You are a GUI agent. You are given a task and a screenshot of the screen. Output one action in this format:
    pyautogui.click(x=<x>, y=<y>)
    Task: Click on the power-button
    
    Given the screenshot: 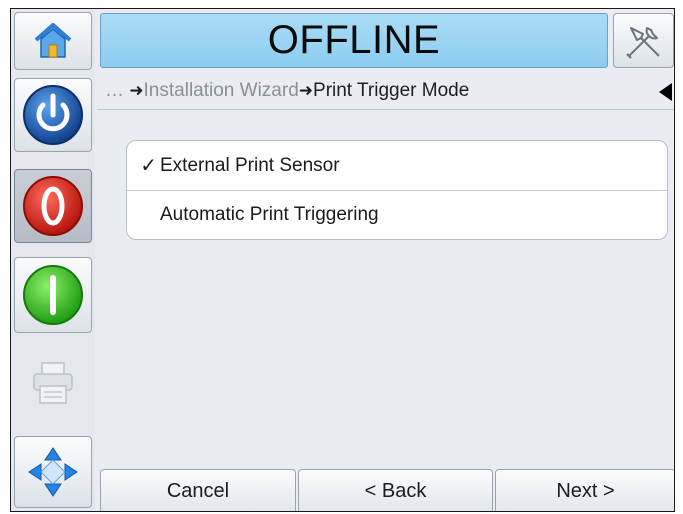 What is the action you would take?
    pyautogui.click(x=53, y=115)
    